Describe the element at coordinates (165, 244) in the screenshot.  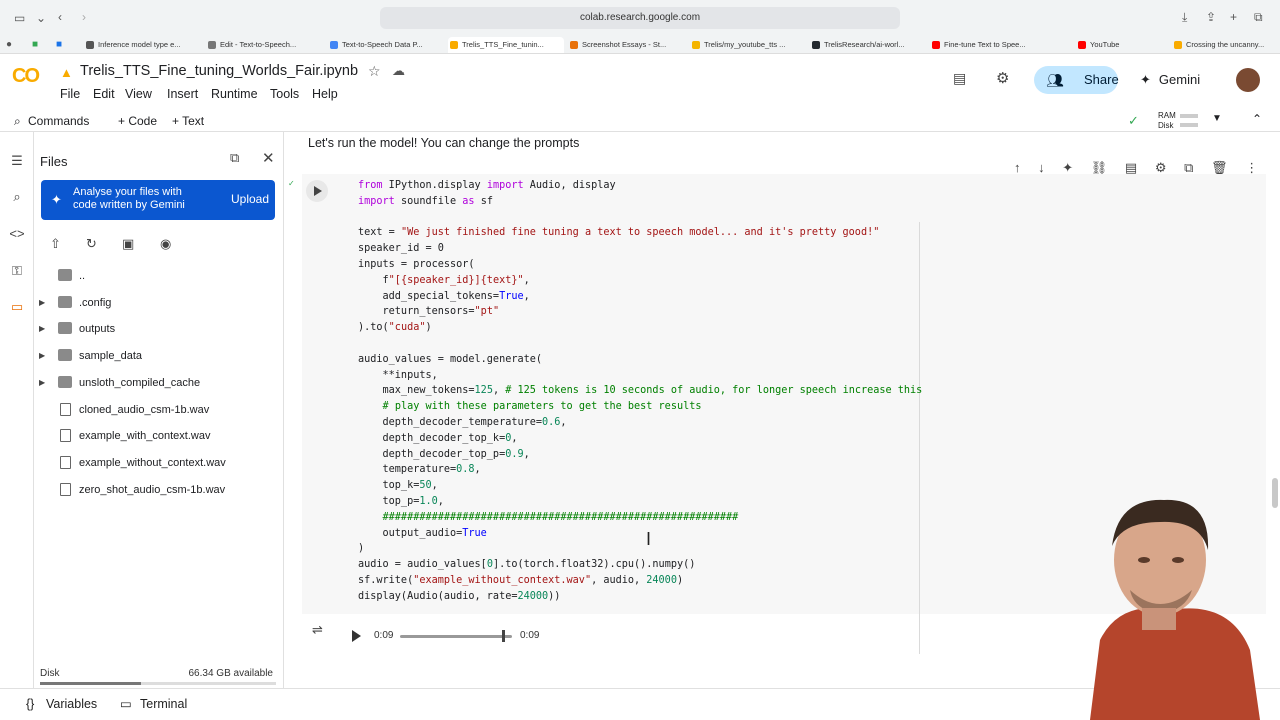
I see `hidden-files-eye-icon: ◉` at that location.